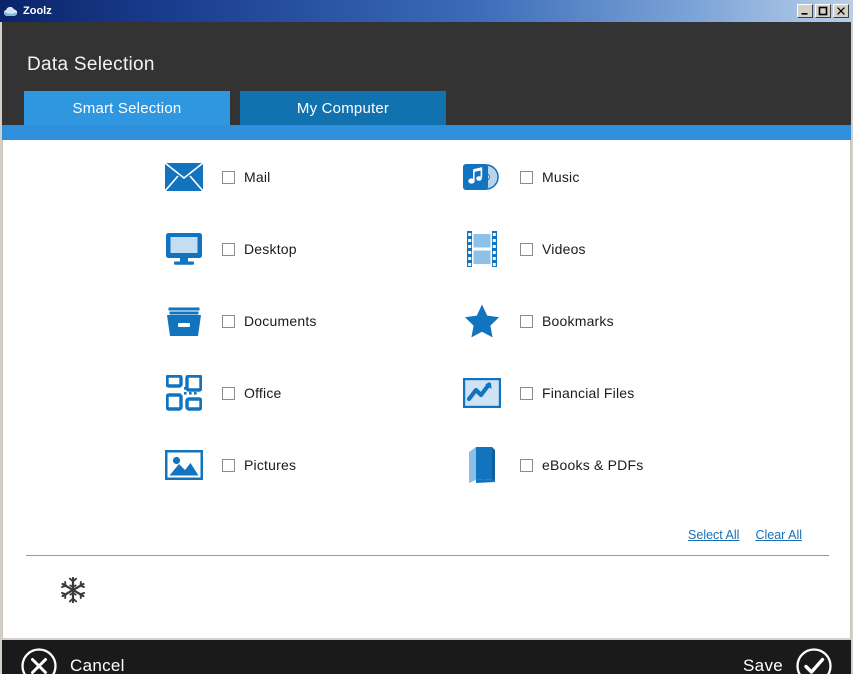 This screenshot has height=674, width=853. I want to click on ebooks-icon, so click(482, 465).